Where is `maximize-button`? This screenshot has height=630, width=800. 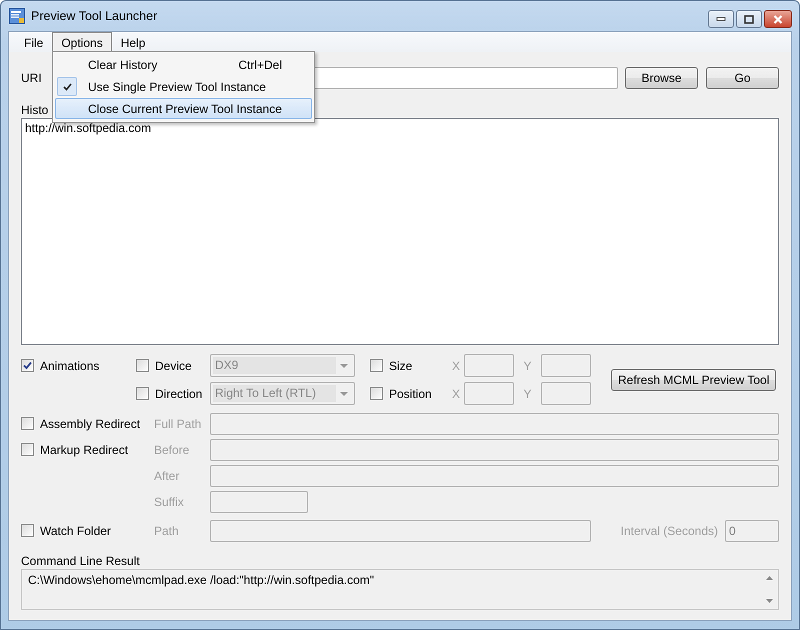 maximize-button is located at coordinates (749, 19).